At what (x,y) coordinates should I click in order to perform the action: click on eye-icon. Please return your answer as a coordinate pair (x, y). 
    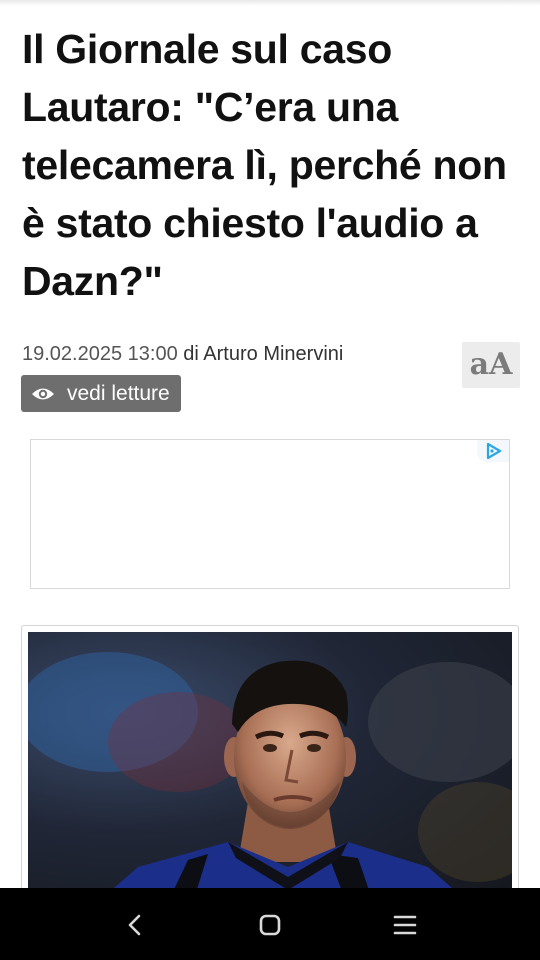
    Looking at the image, I should click on (43, 393).